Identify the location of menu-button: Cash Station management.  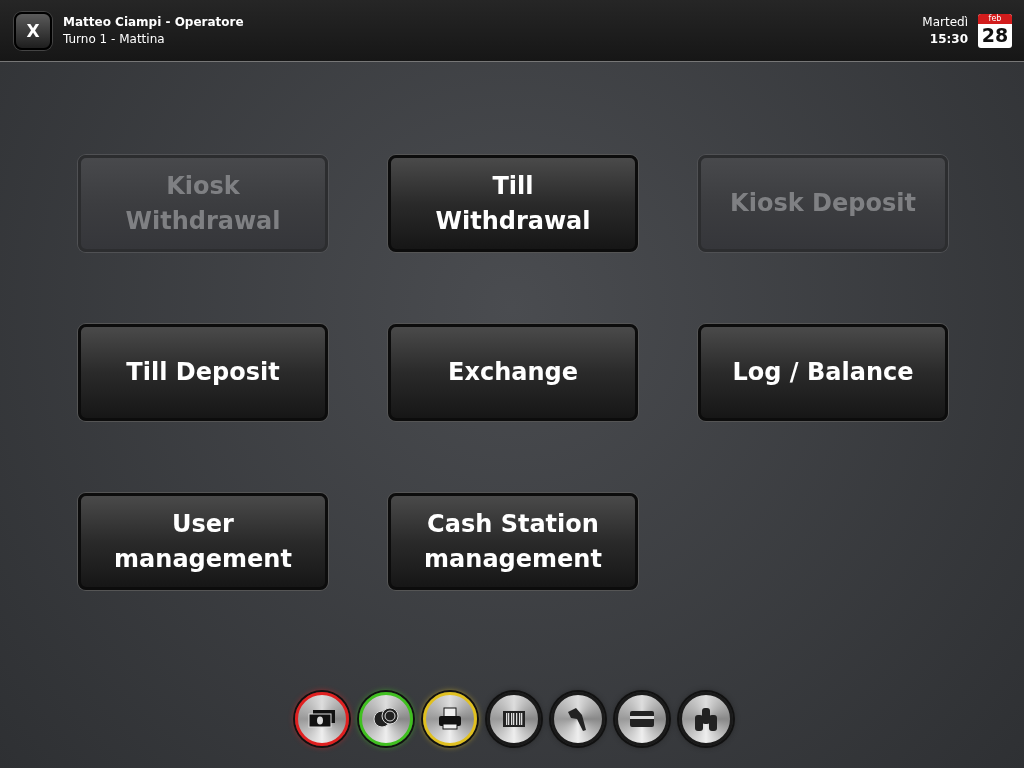
(513, 541).